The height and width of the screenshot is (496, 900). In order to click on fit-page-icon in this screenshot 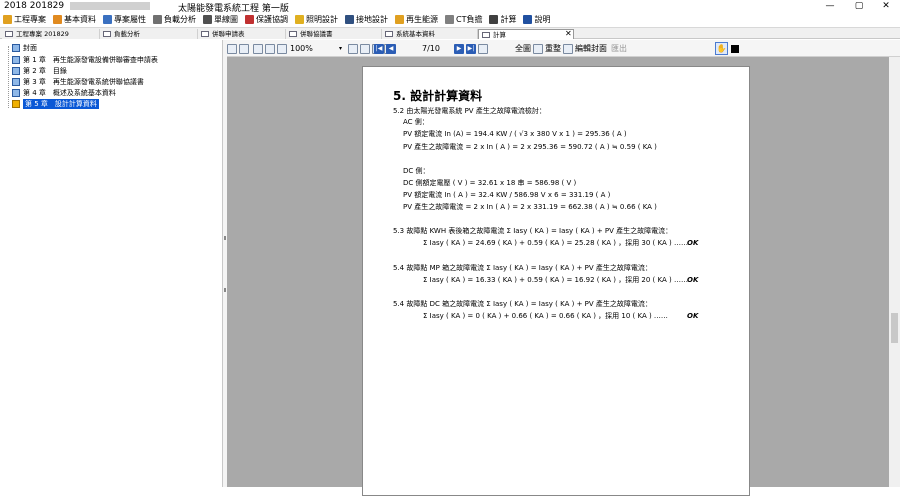, I will do `click(365, 49)`.